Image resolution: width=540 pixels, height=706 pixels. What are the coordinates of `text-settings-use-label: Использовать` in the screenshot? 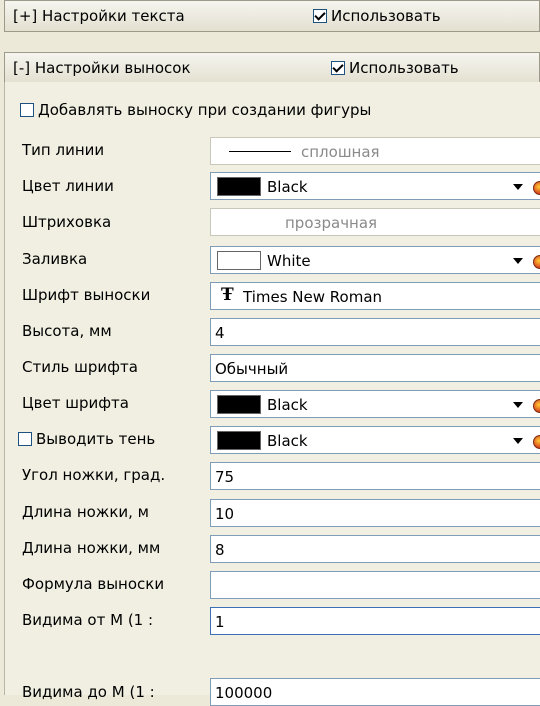 It's located at (386, 16).